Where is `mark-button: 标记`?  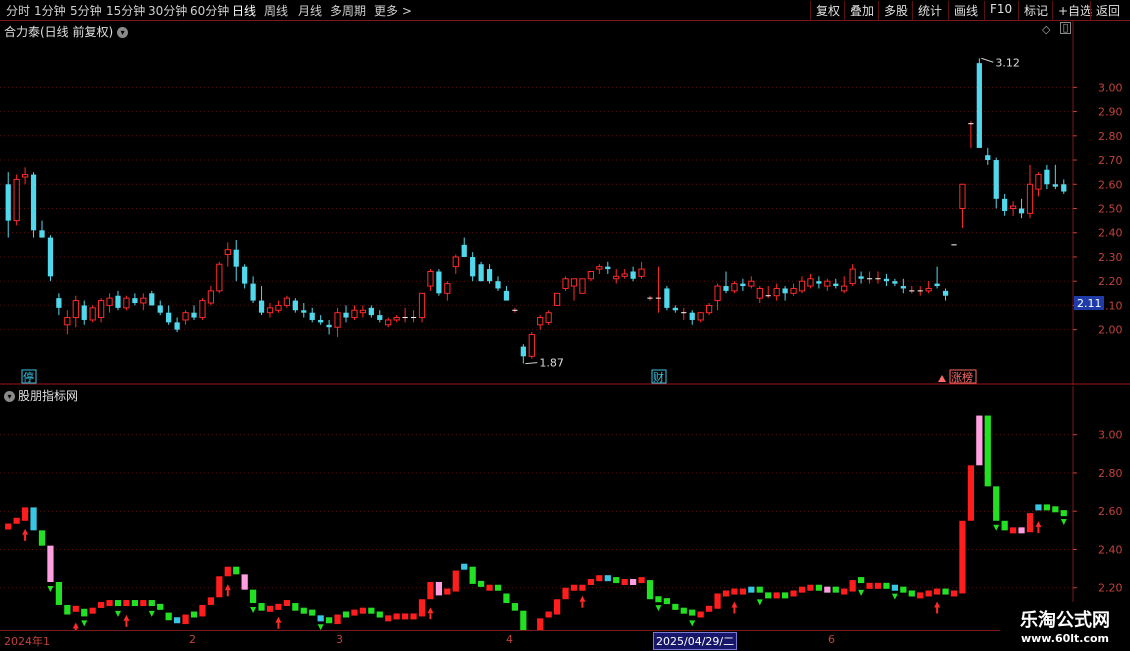
mark-button: 标记 is located at coordinates (1035, 10).